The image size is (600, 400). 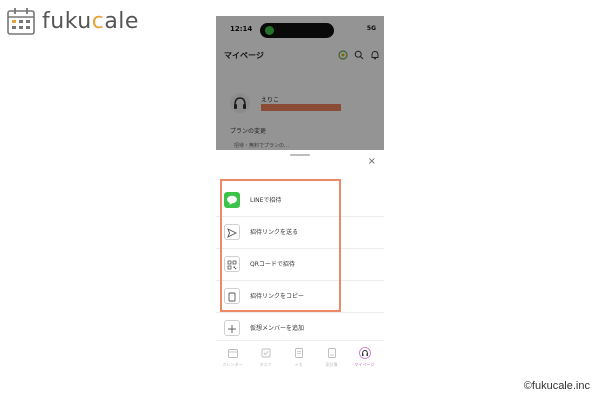 I want to click on tab-mypage: マイページ, so click(x=364, y=356).